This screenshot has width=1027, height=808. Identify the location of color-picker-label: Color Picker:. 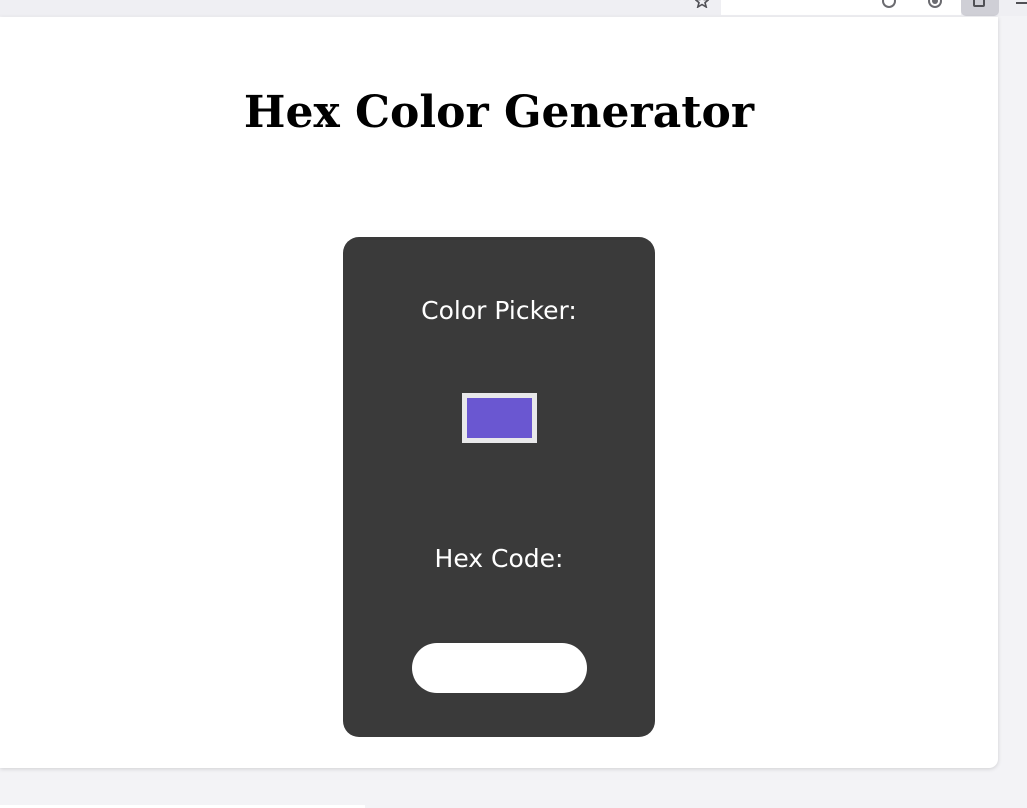
(499, 310).